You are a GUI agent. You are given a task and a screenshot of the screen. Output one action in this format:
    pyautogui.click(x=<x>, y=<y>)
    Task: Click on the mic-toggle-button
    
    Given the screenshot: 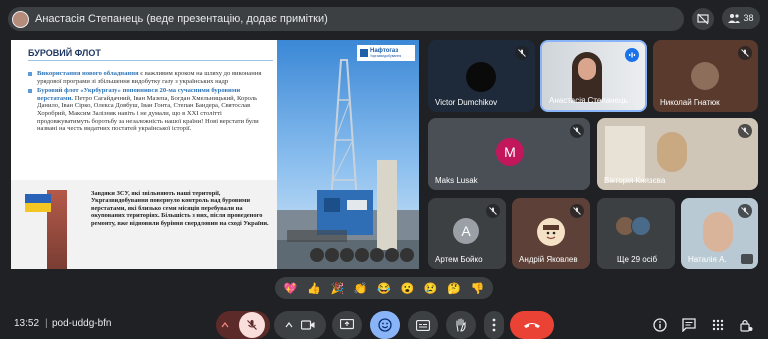 What is the action you would take?
    pyautogui.click(x=252, y=325)
    